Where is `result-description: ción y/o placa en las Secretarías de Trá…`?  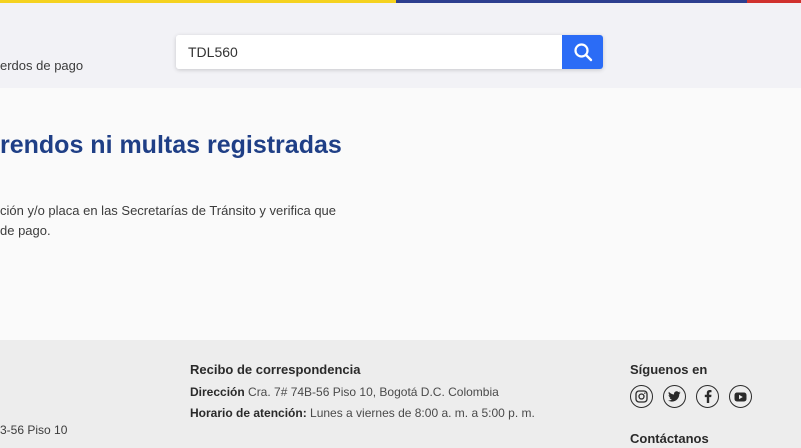 result-description: ción y/o placa en las Secretarías de Trá… is located at coordinates (168, 221).